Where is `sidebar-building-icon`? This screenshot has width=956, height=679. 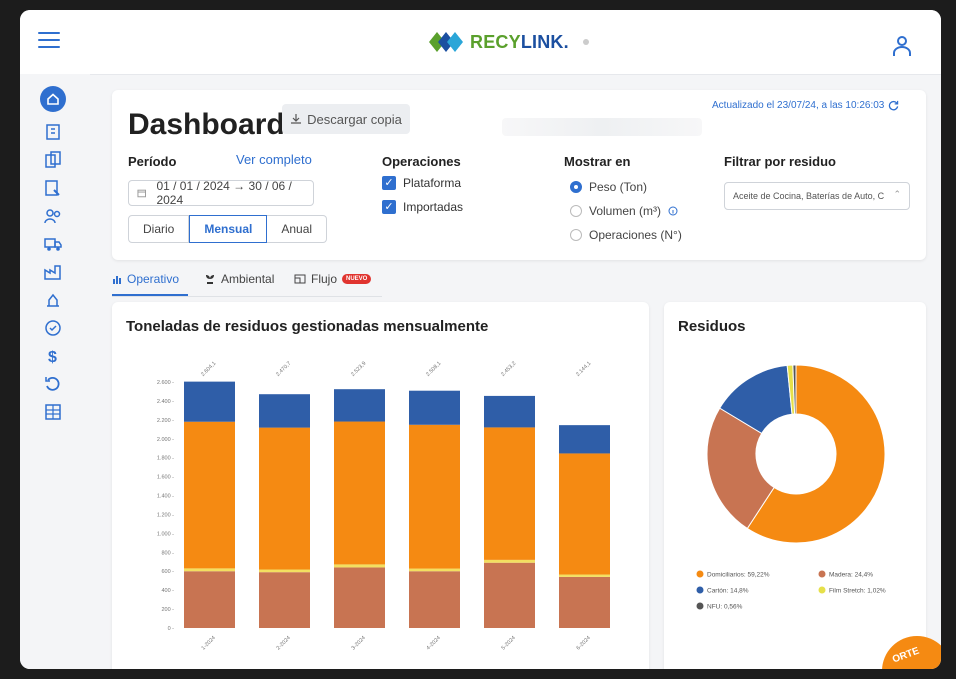
sidebar-building-icon is located at coordinates (53, 132).